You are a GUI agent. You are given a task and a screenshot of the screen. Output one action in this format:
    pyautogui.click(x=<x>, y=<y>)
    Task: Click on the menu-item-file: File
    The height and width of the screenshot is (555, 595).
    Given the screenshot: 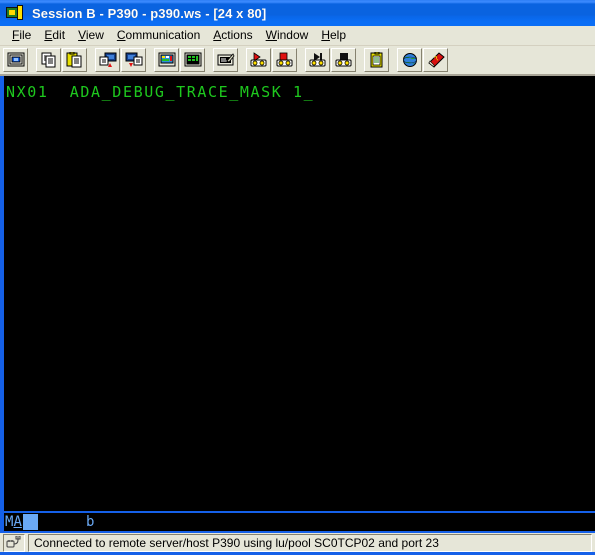 What is the action you would take?
    pyautogui.click(x=22, y=35)
    